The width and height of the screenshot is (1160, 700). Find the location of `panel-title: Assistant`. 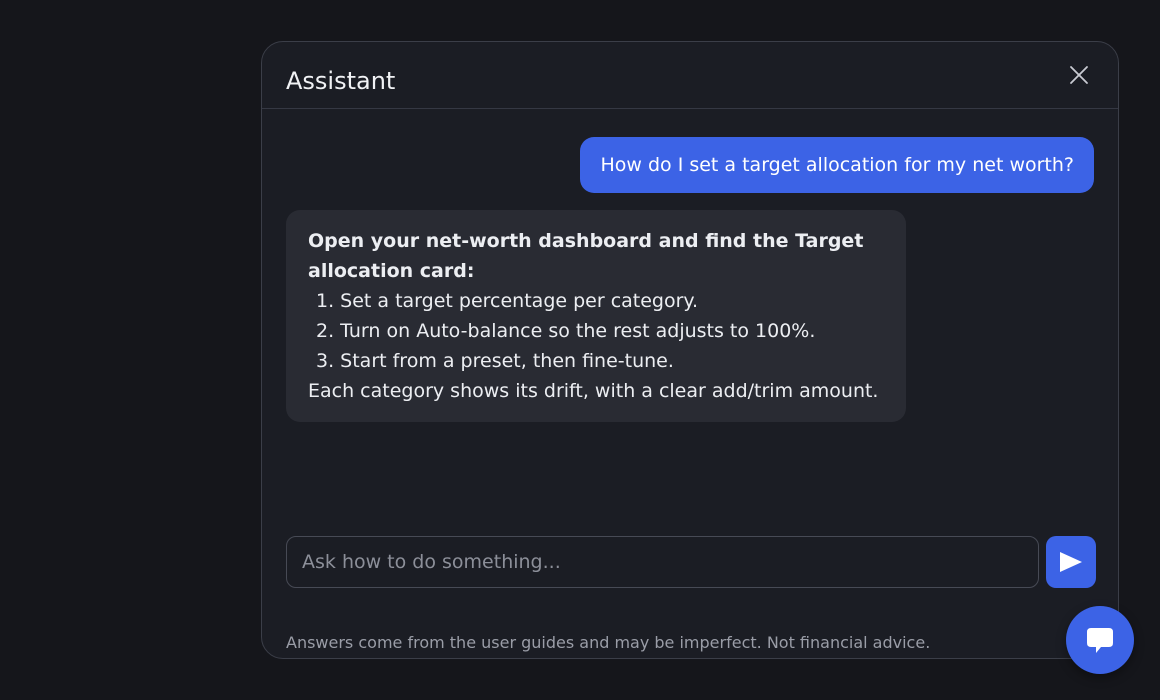

panel-title: Assistant is located at coordinates (341, 81).